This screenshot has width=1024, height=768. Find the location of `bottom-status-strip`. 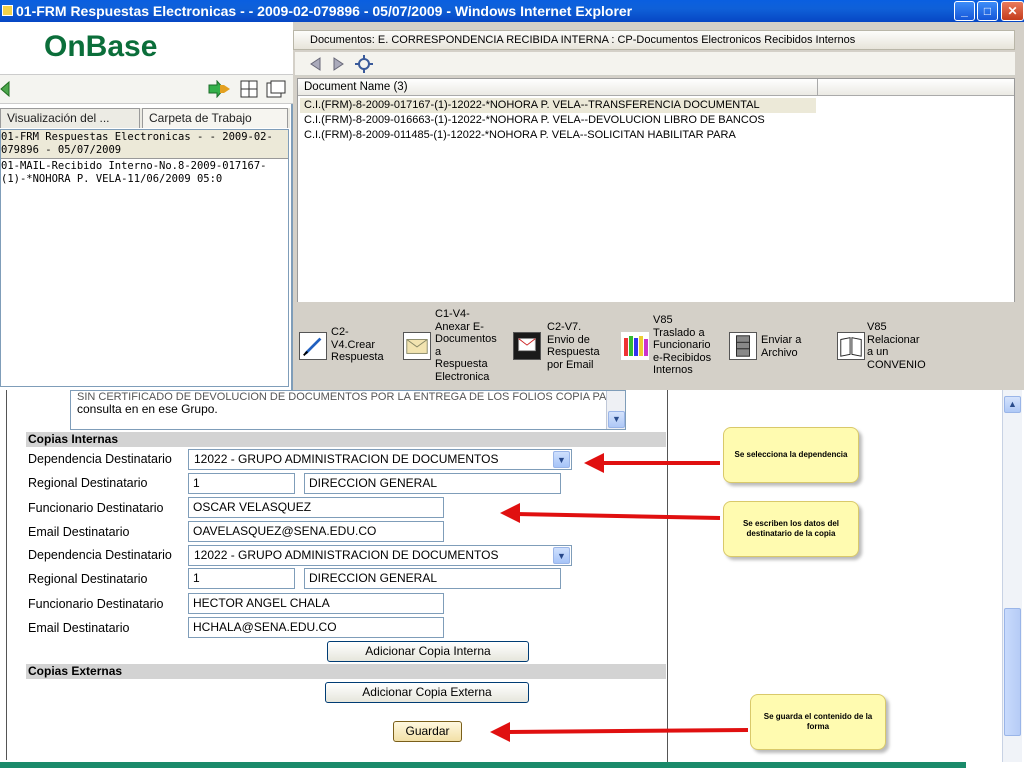

bottom-status-strip is located at coordinates (483, 765).